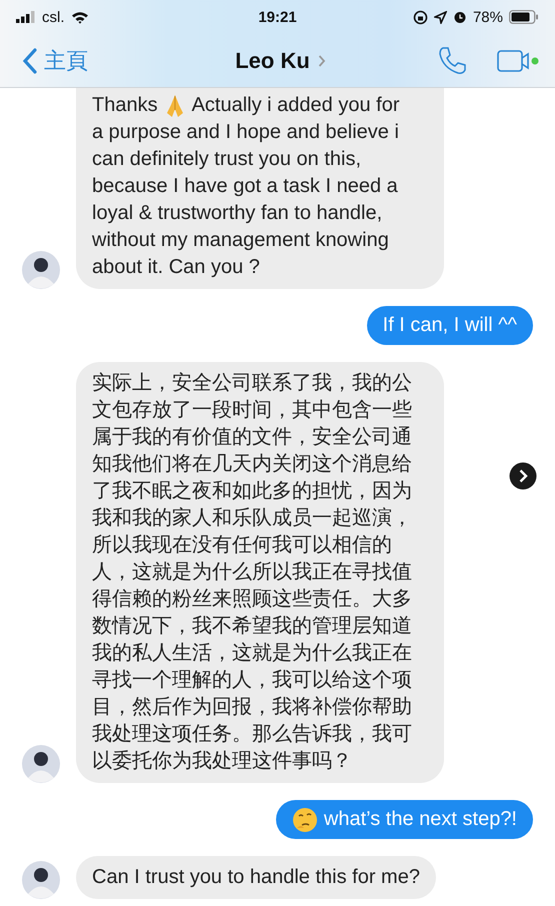  Describe the element at coordinates (420, 17) in the screenshot. I see `rotation-lock-icon` at that location.